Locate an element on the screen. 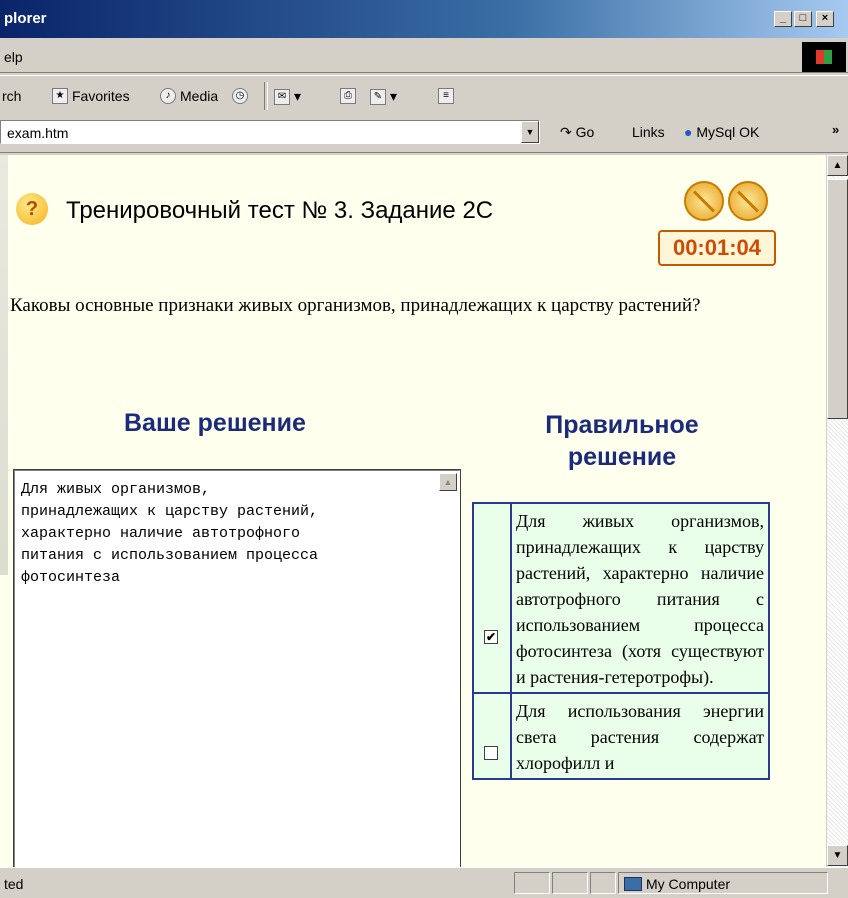 The image size is (848, 898). page-title: Тренировочный тест № 3. Задание 2С is located at coordinates (280, 210).